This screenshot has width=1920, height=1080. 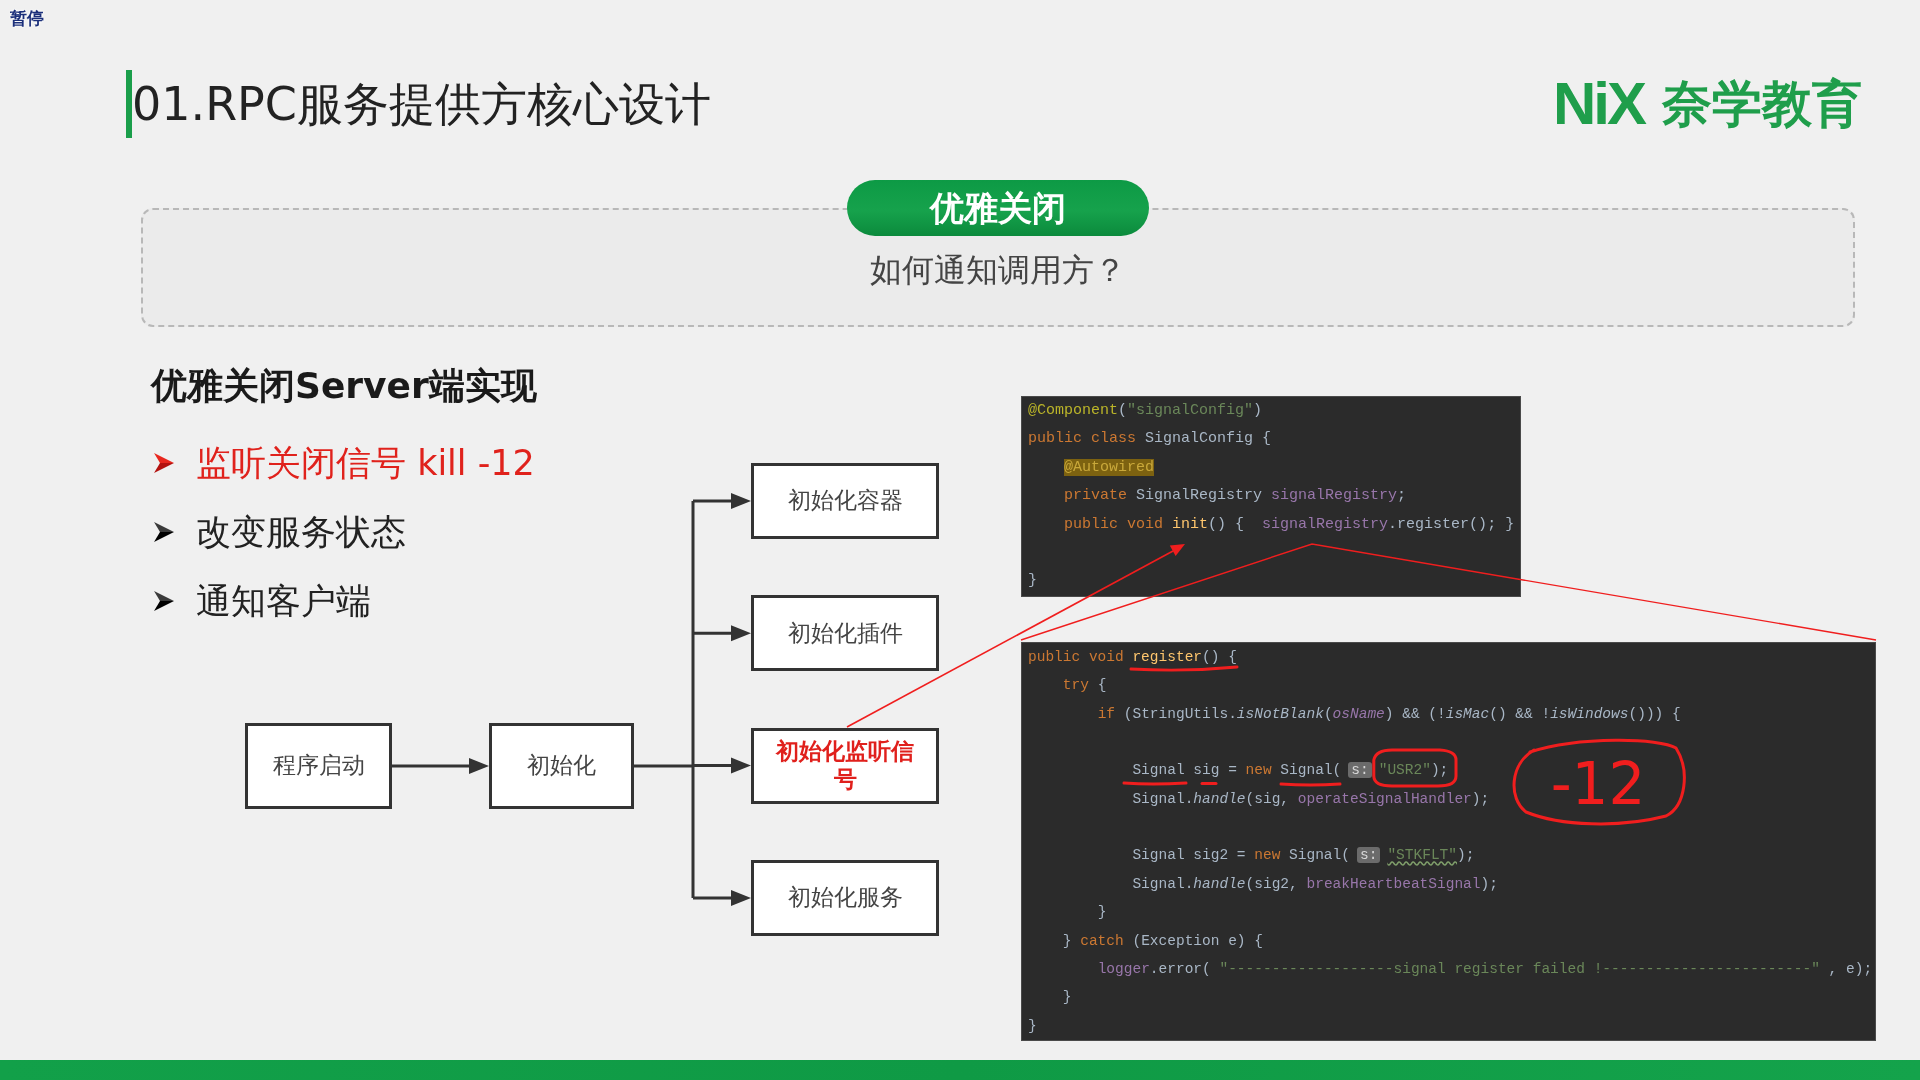 What do you see at coordinates (1162, 941) in the screenshot?
I see `code-line: } catch (Exception e) {` at bounding box center [1162, 941].